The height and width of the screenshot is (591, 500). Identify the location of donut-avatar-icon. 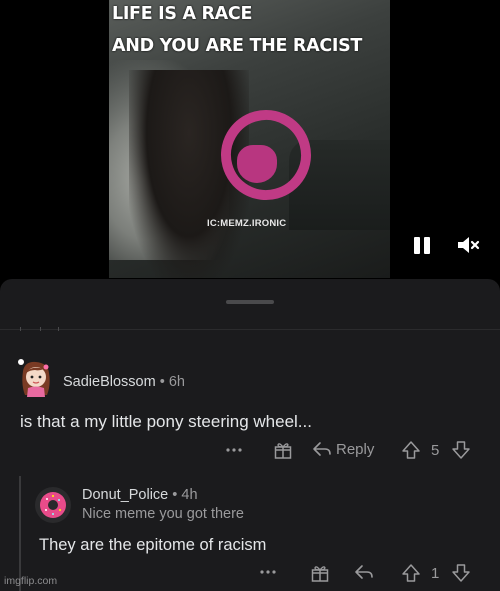
(53, 505).